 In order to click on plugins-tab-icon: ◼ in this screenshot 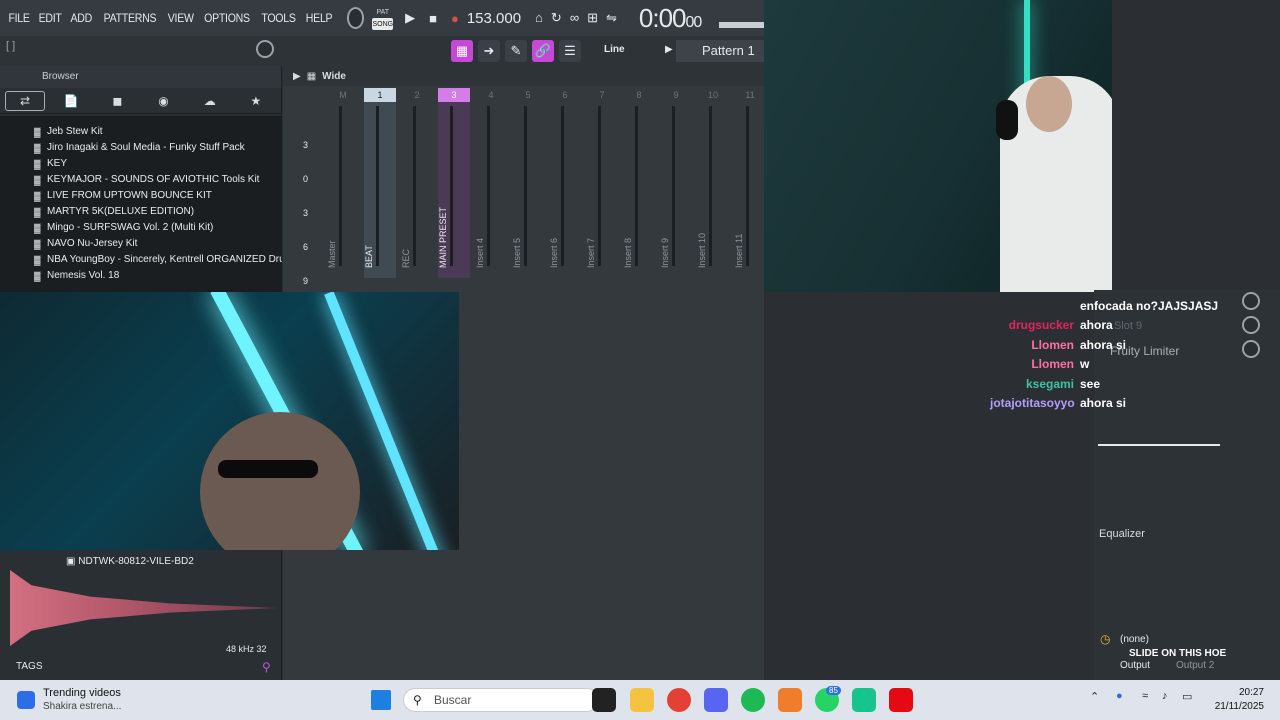, I will do `click(117, 101)`.